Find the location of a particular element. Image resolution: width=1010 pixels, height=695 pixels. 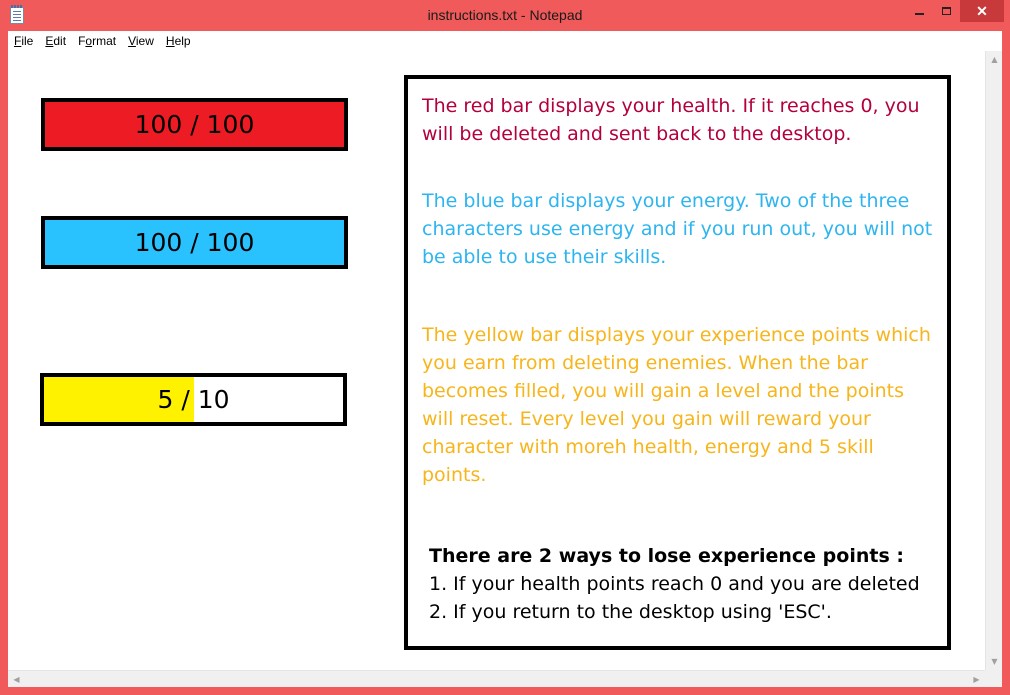

minimize-icon is located at coordinates (919, 14).